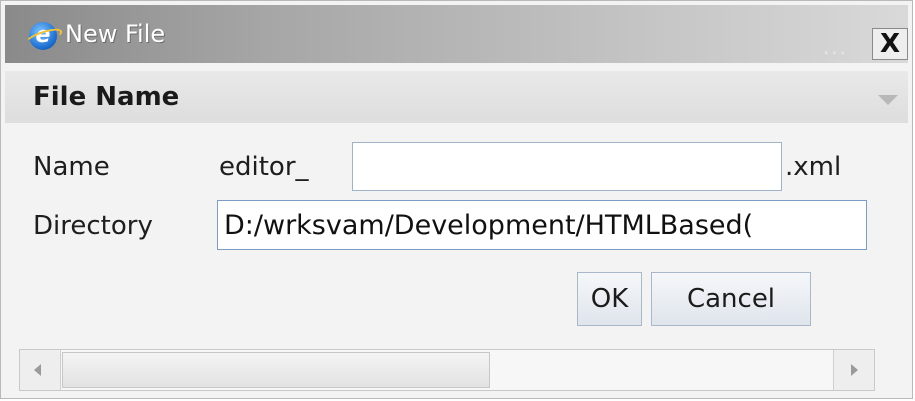 This screenshot has width=915, height=401. What do you see at coordinates (853, 370) in the screenshot?
I see `scroll-right-icon` at bounding box center [853, 370].